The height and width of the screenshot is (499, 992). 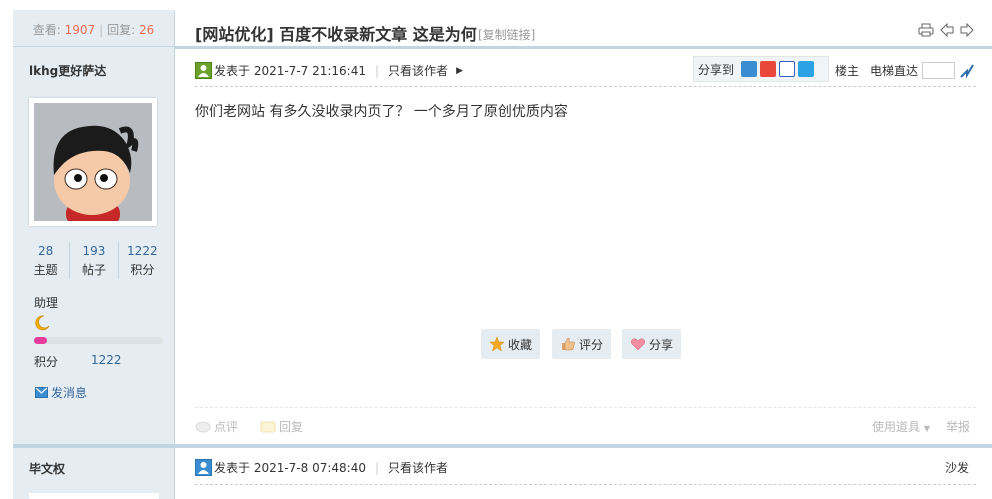 I want to click on stat-credits: 1222 积分, so click(x=141, y=260).